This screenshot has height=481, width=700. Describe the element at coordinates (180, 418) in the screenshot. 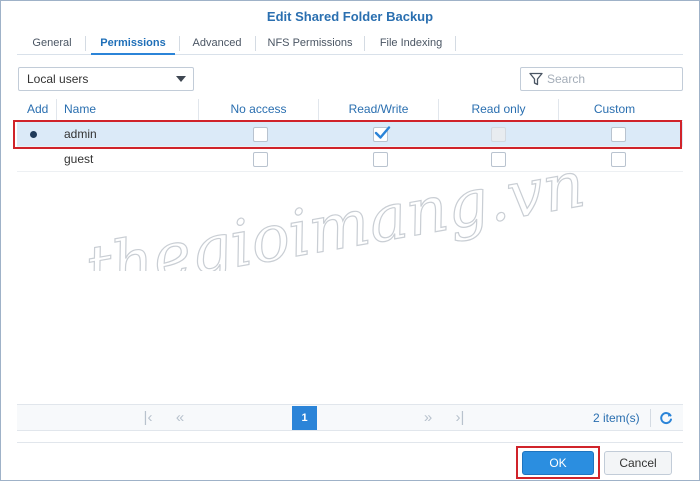

I see `previous-page-icon: «` at that location.